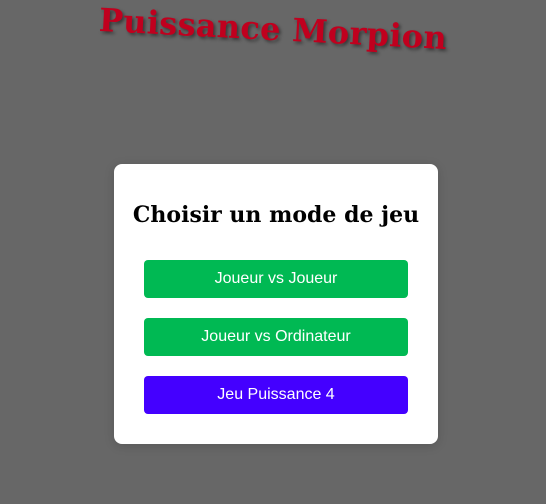 This screenshot has height=504, width=546. Describe the element at coordinates (276, 395) in the screenshot. I see `connect-four-button: Jeu Puissance 4` at that location.